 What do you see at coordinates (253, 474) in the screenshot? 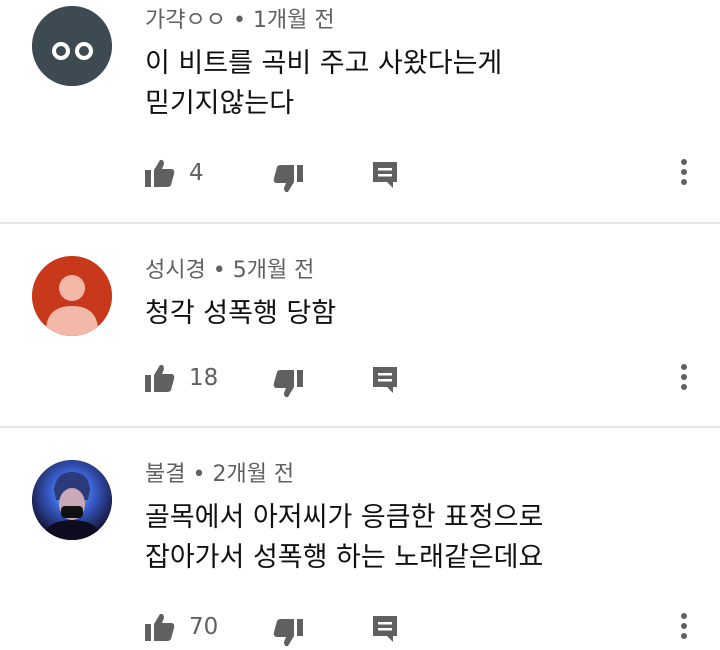
I see `comment-time: 2개월 전` at bounding box center [253, 474].